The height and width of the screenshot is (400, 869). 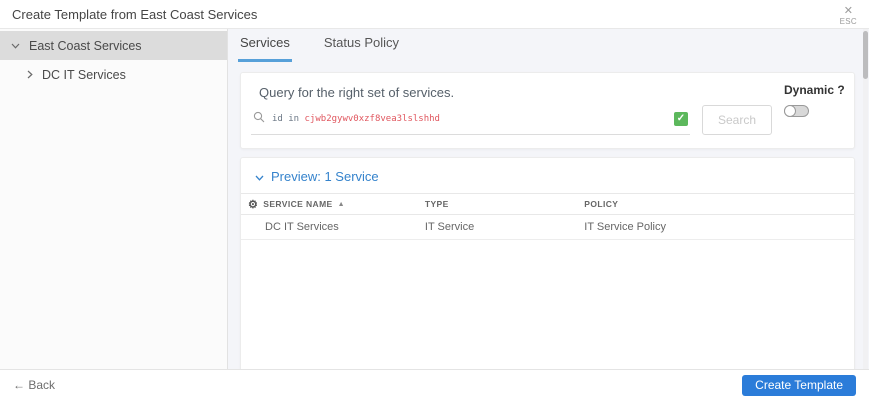 What do you see at coordinates (814, 109) in the screenshot?
I see `dynamic-section: Dynamic ?` at bounding box center [814, 109].